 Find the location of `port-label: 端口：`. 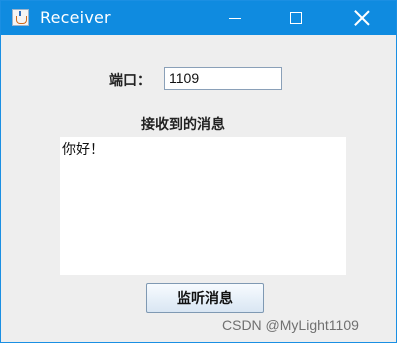

port-label: 端口： is located at coordinates (130, 81).